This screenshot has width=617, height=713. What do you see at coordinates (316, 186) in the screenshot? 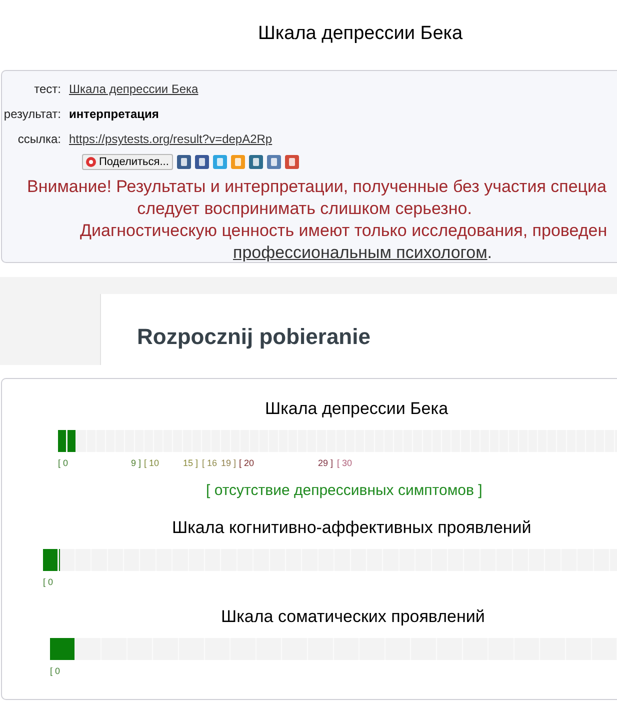
I see `warning-text: Внимание! Результаты и интерпретации, полученные без участия специа` at bounding box center [316, 186].